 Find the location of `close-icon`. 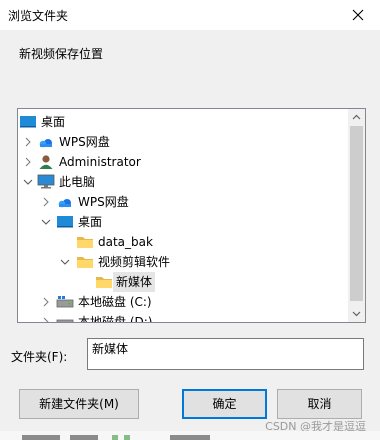

close-icon is located at coordinates (358, 15).